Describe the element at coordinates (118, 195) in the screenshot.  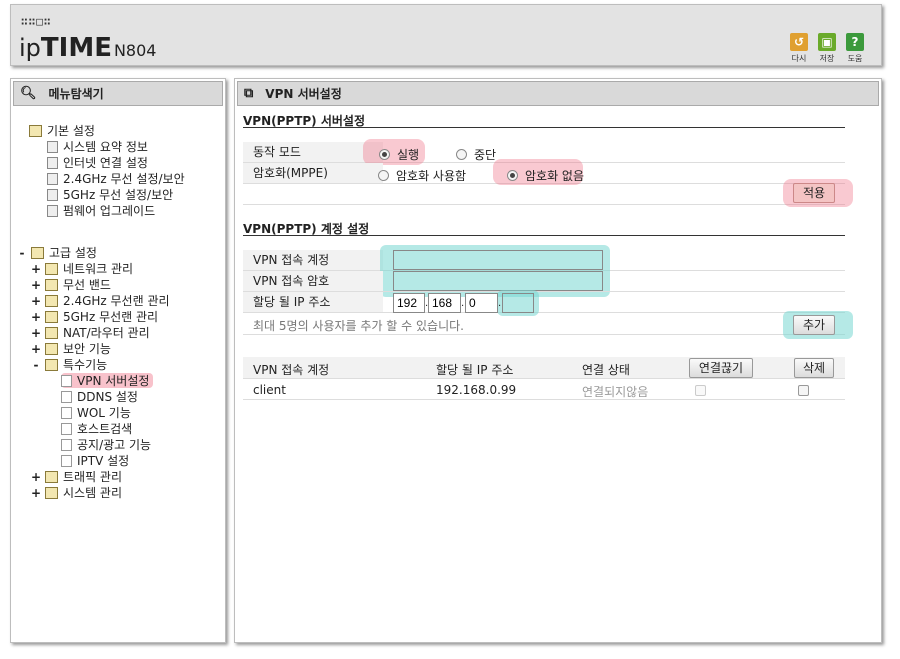
I see `tree-label: 5GHz 무선 설정/보안` at that location.